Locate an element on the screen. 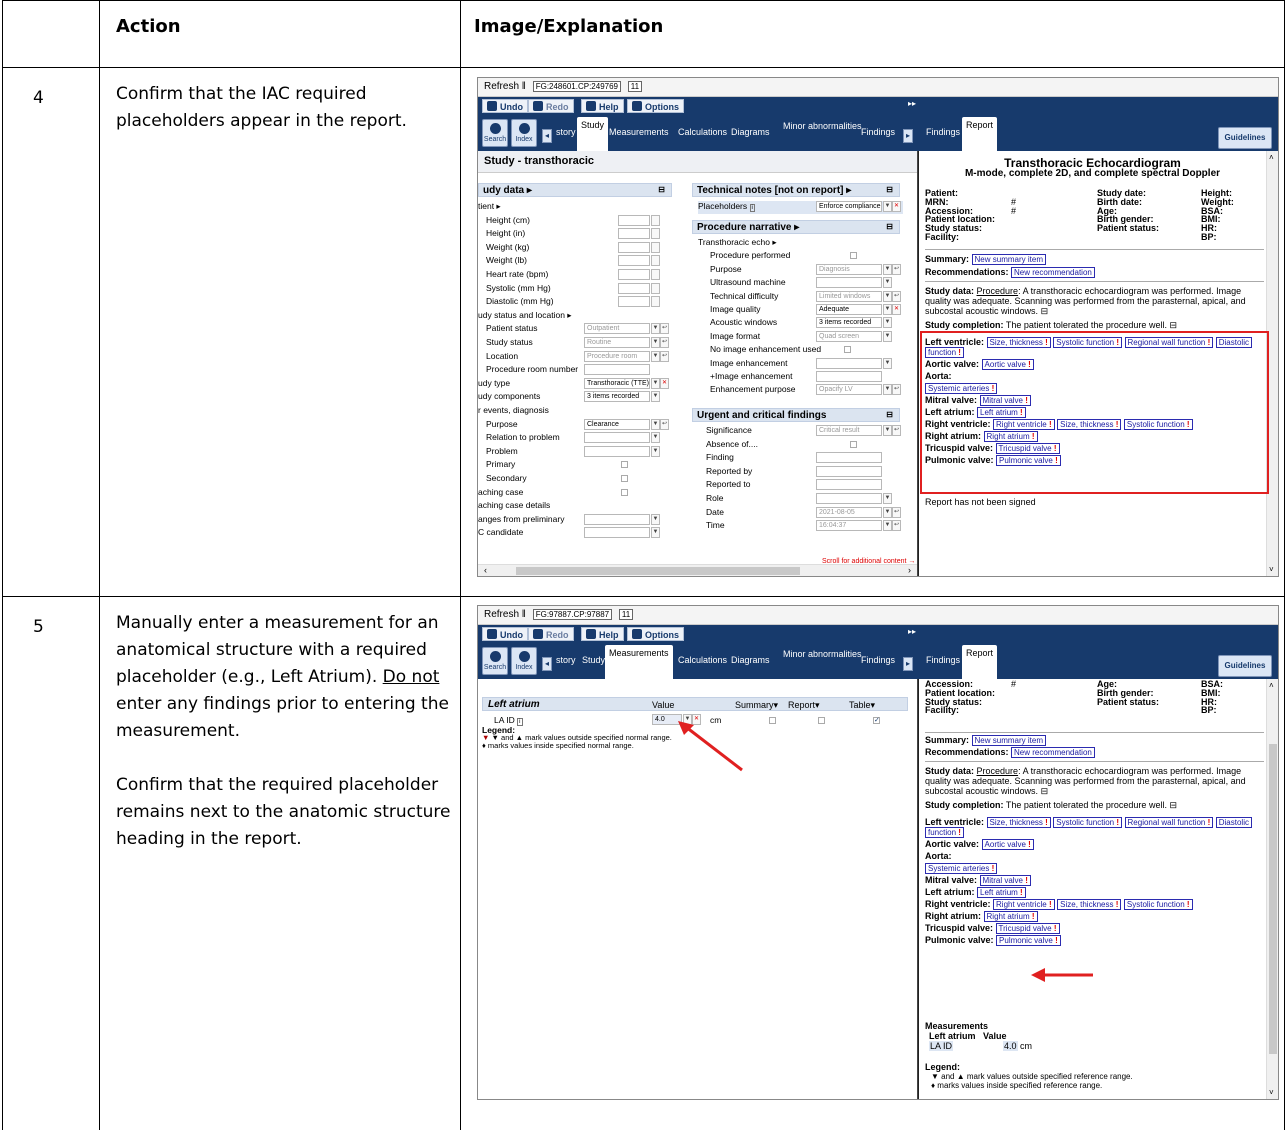  placeholder-tag: Diastolic is located at coordinates (1233, 822).